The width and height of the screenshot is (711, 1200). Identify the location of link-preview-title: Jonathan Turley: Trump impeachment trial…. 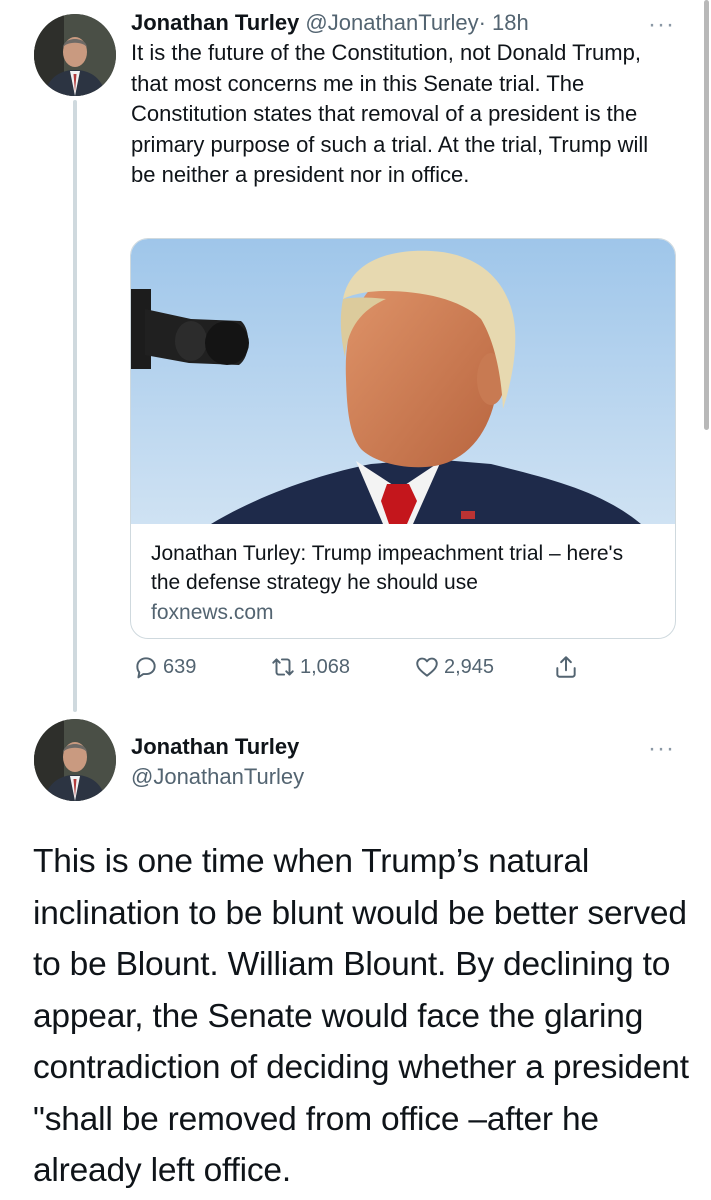
(401, 568).